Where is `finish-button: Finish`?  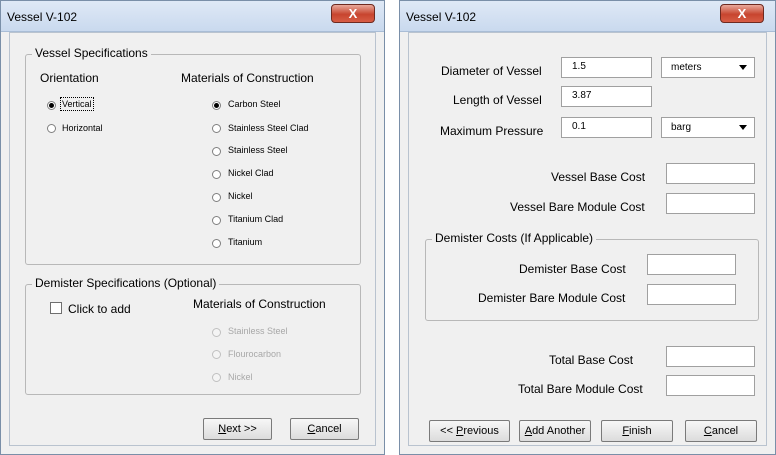 finish-button: Finish is located at coordinates (637, 431).